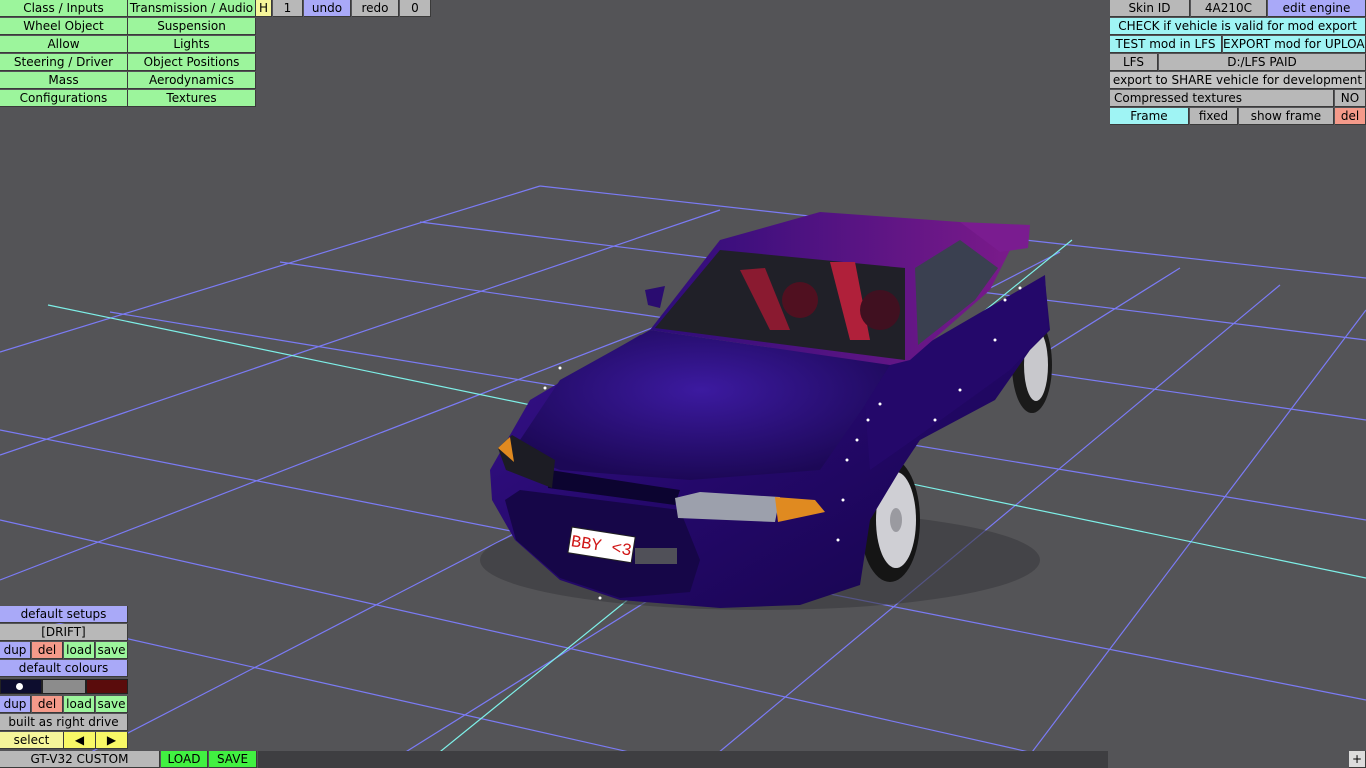 The image size is (1366, 768). Describe the element at coordinates (64, 98) in the screenshot. I see `configurations-button: Configurations` at that location.